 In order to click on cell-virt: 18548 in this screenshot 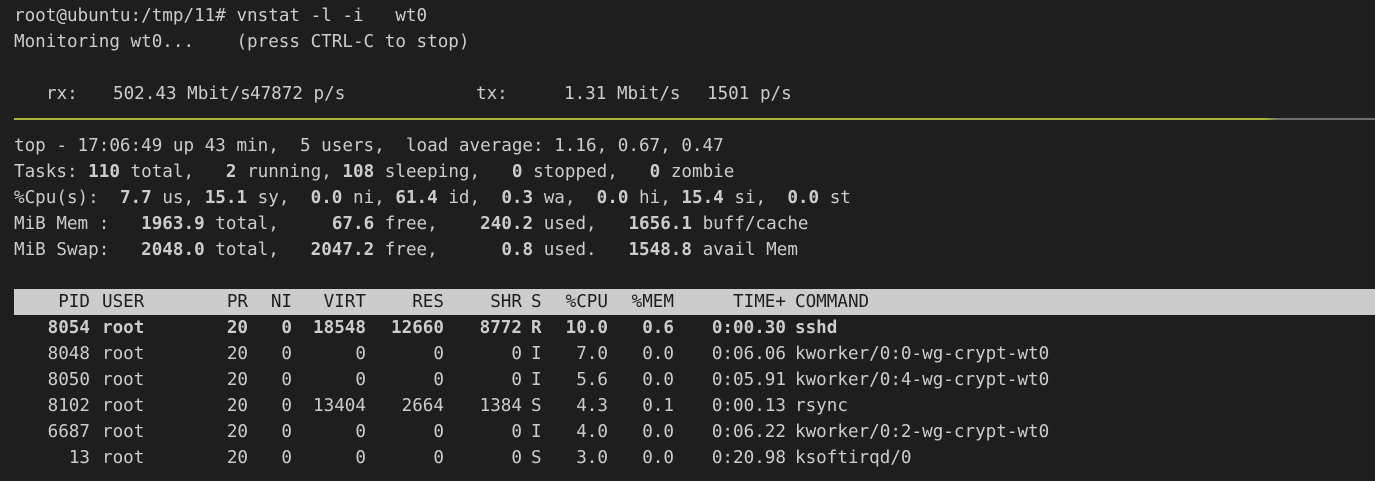, I will do `click(339, 328)`.